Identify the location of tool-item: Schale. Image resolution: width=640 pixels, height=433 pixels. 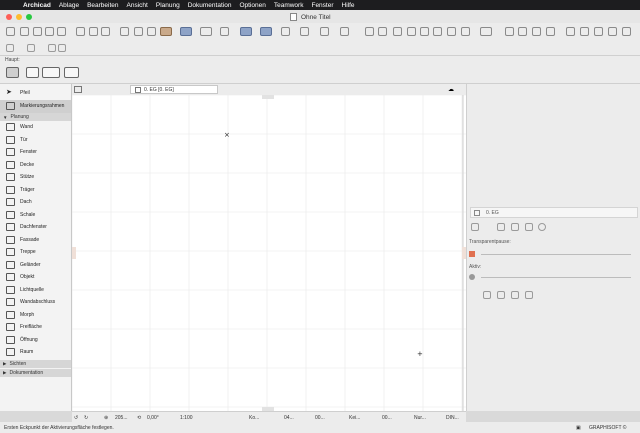
(35, 215).